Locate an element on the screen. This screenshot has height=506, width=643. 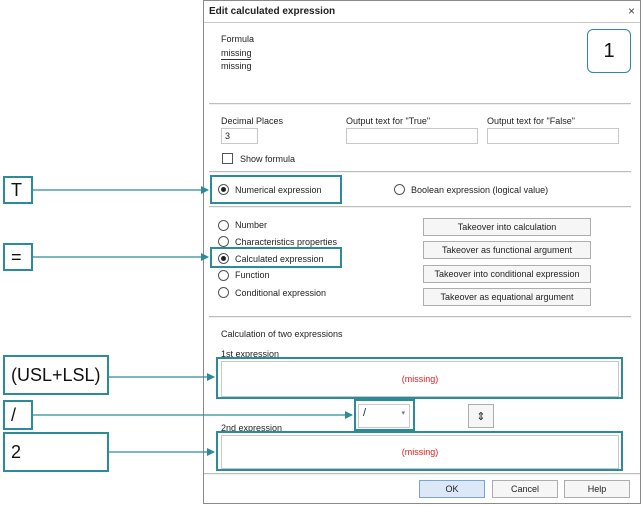
title-bar: Edit calculated expression × is located at coordinates (422, 12).